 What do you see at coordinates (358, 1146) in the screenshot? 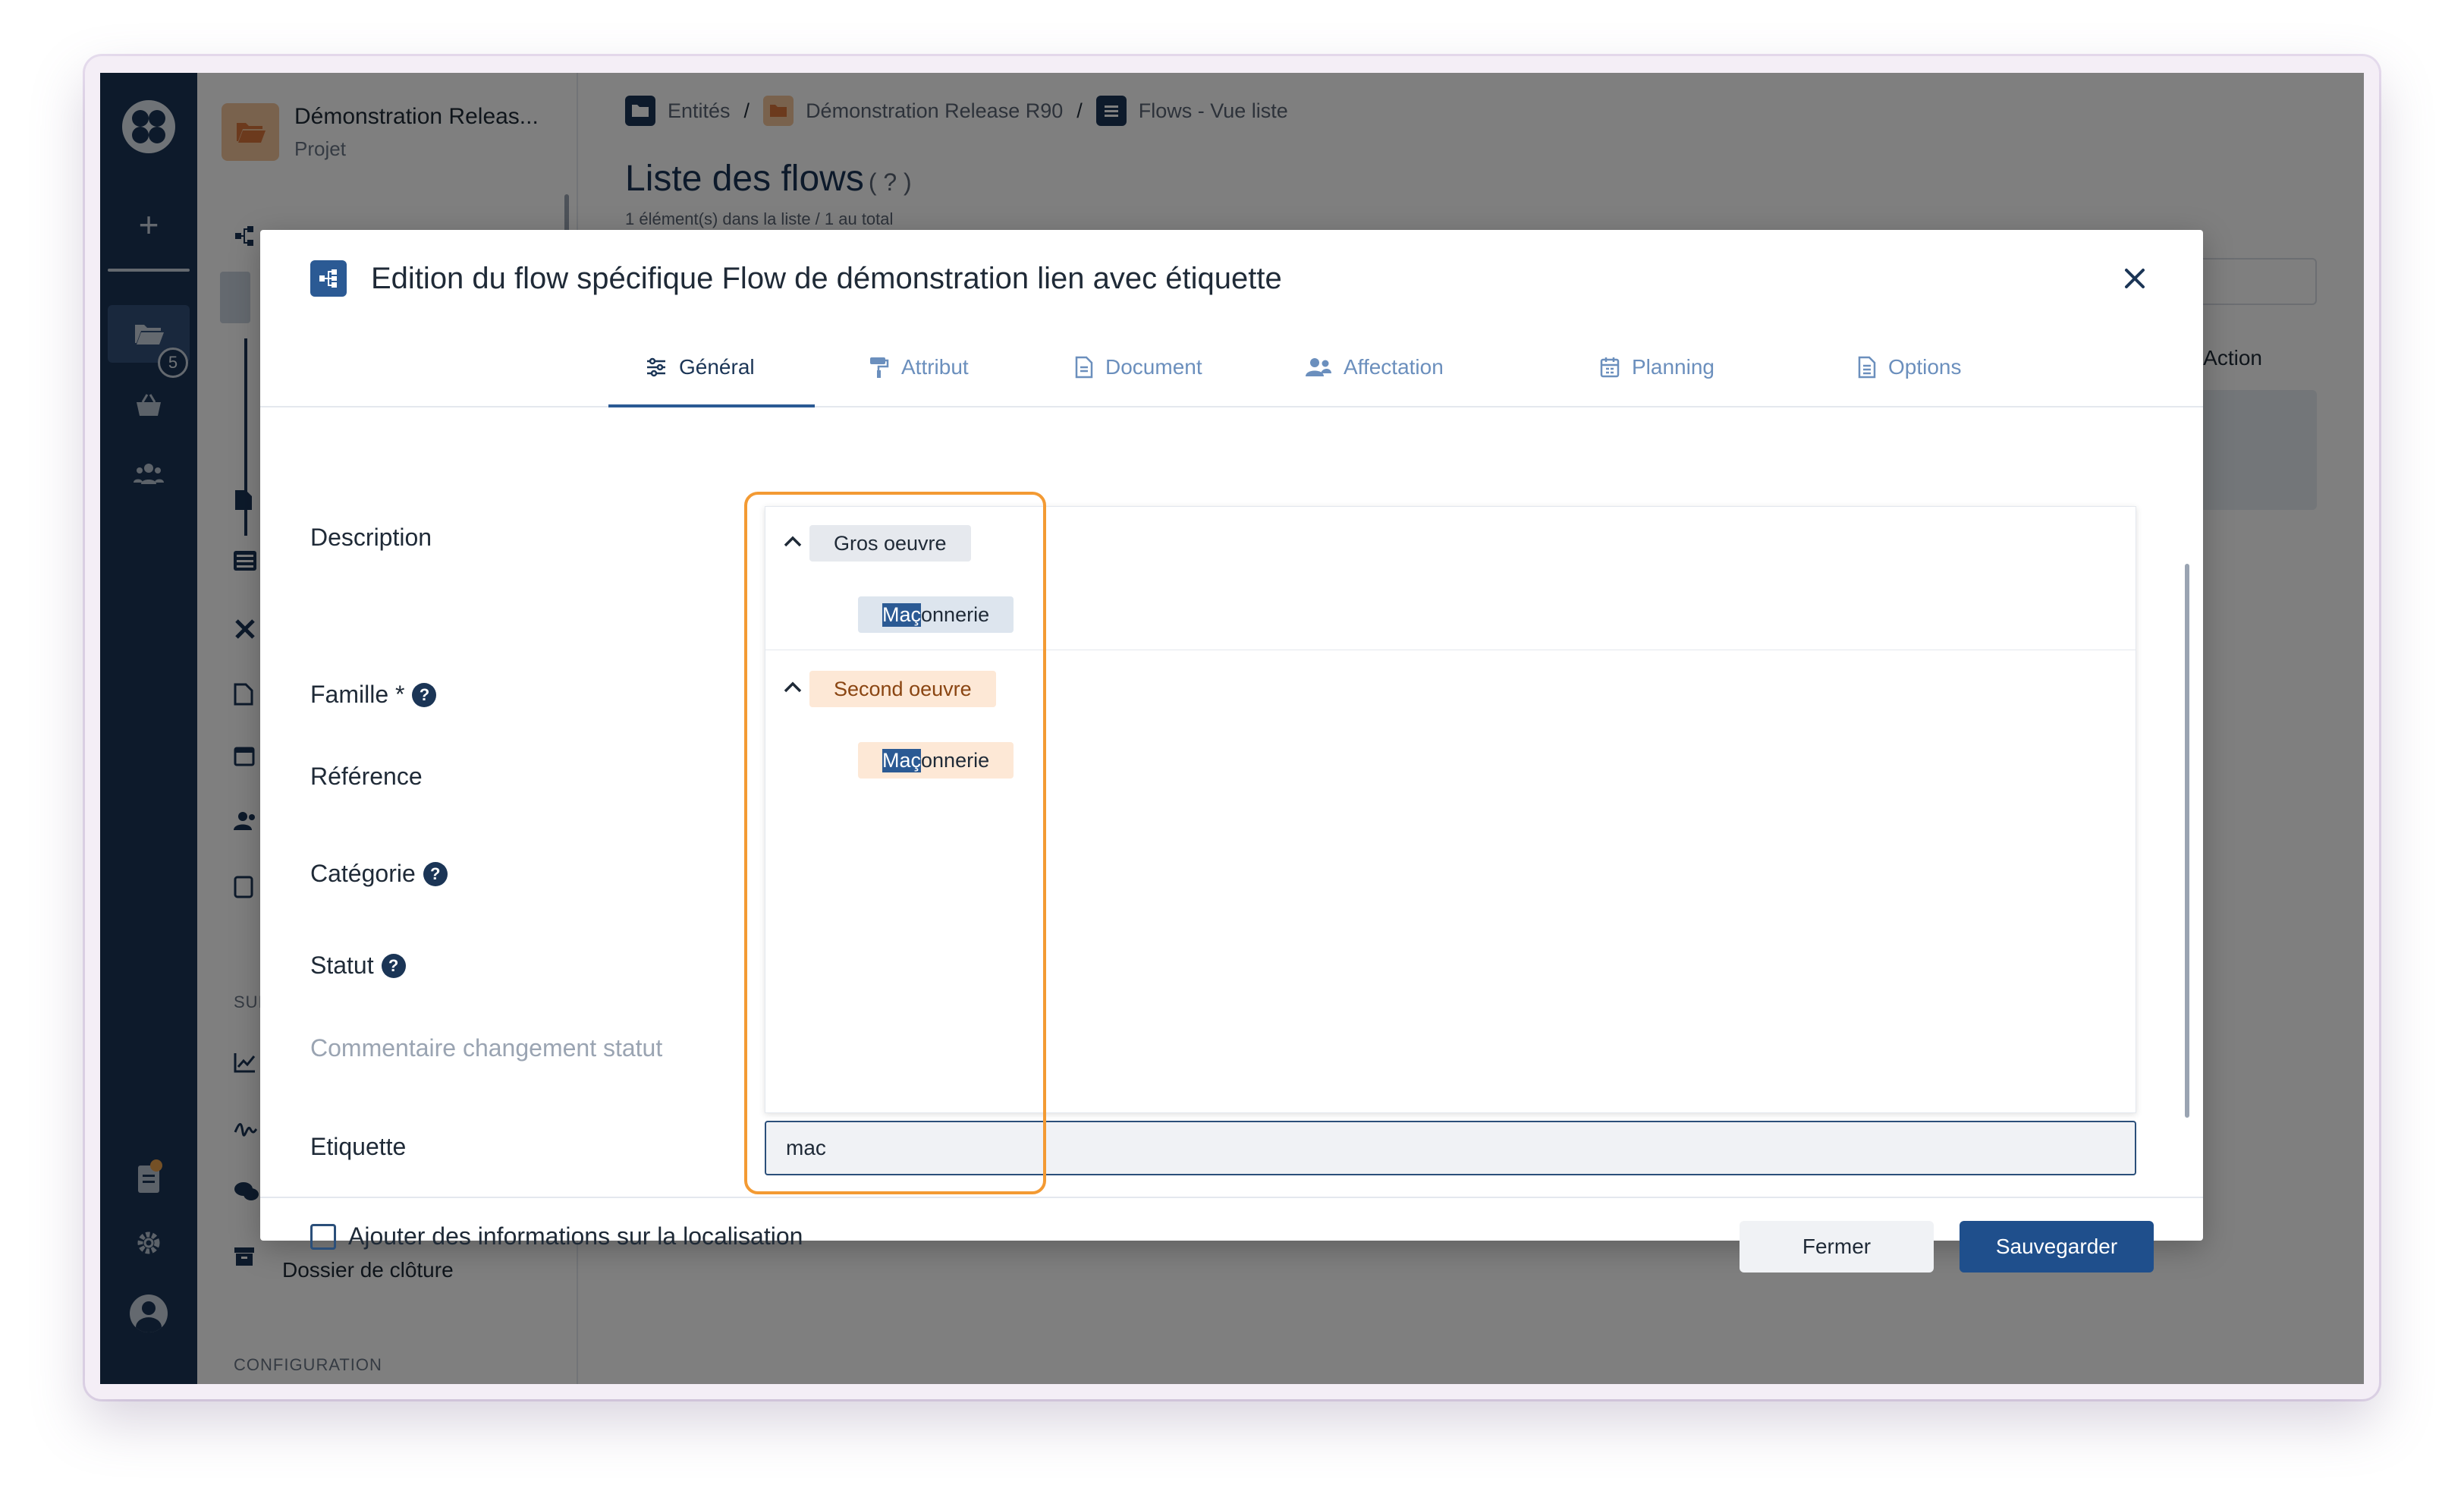
I see `etiquette-label: Etiquette` at bounding box center [358, 1146].